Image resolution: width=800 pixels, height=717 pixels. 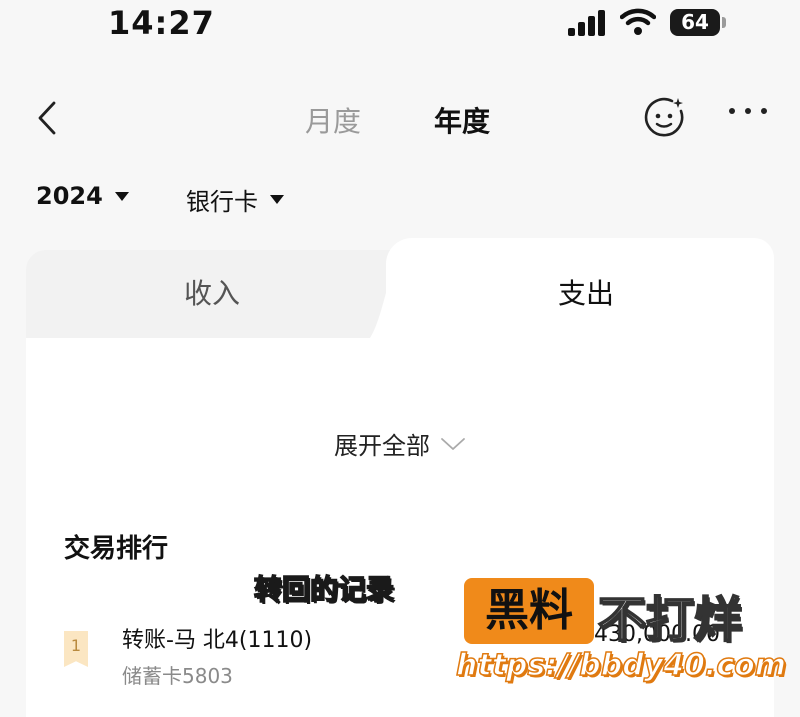 I want to click on video-caption: 转回的记录, so click(x=324, y=589).